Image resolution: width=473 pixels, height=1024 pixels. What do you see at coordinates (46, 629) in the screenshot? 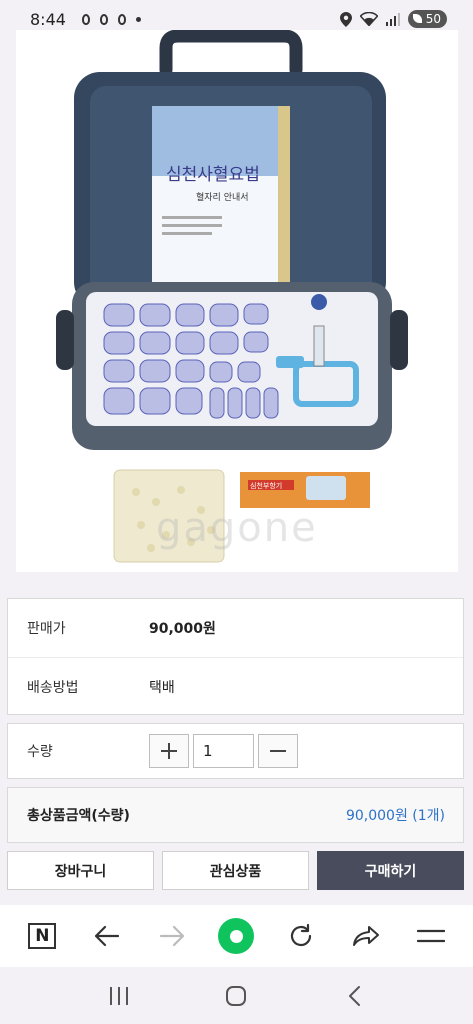
I see `price-label: 판매가` at bounding box center [46, 629].